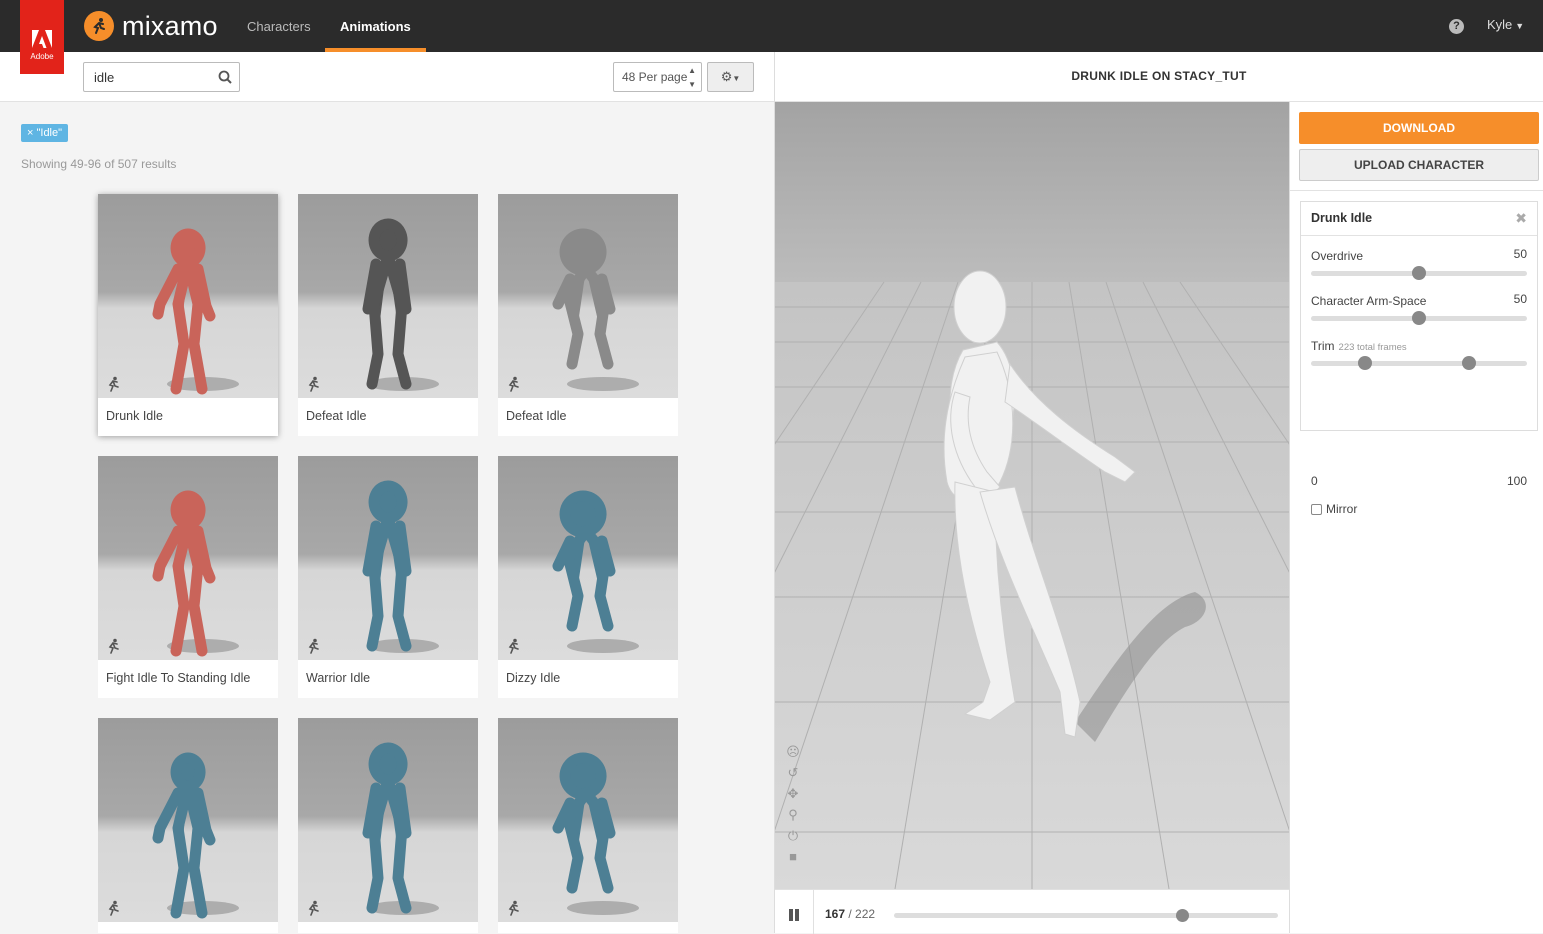  What do you see at coordinates (1456, 26) in the screenshot?
I see `help-icon: ?` at bounding box center [1456, 26].